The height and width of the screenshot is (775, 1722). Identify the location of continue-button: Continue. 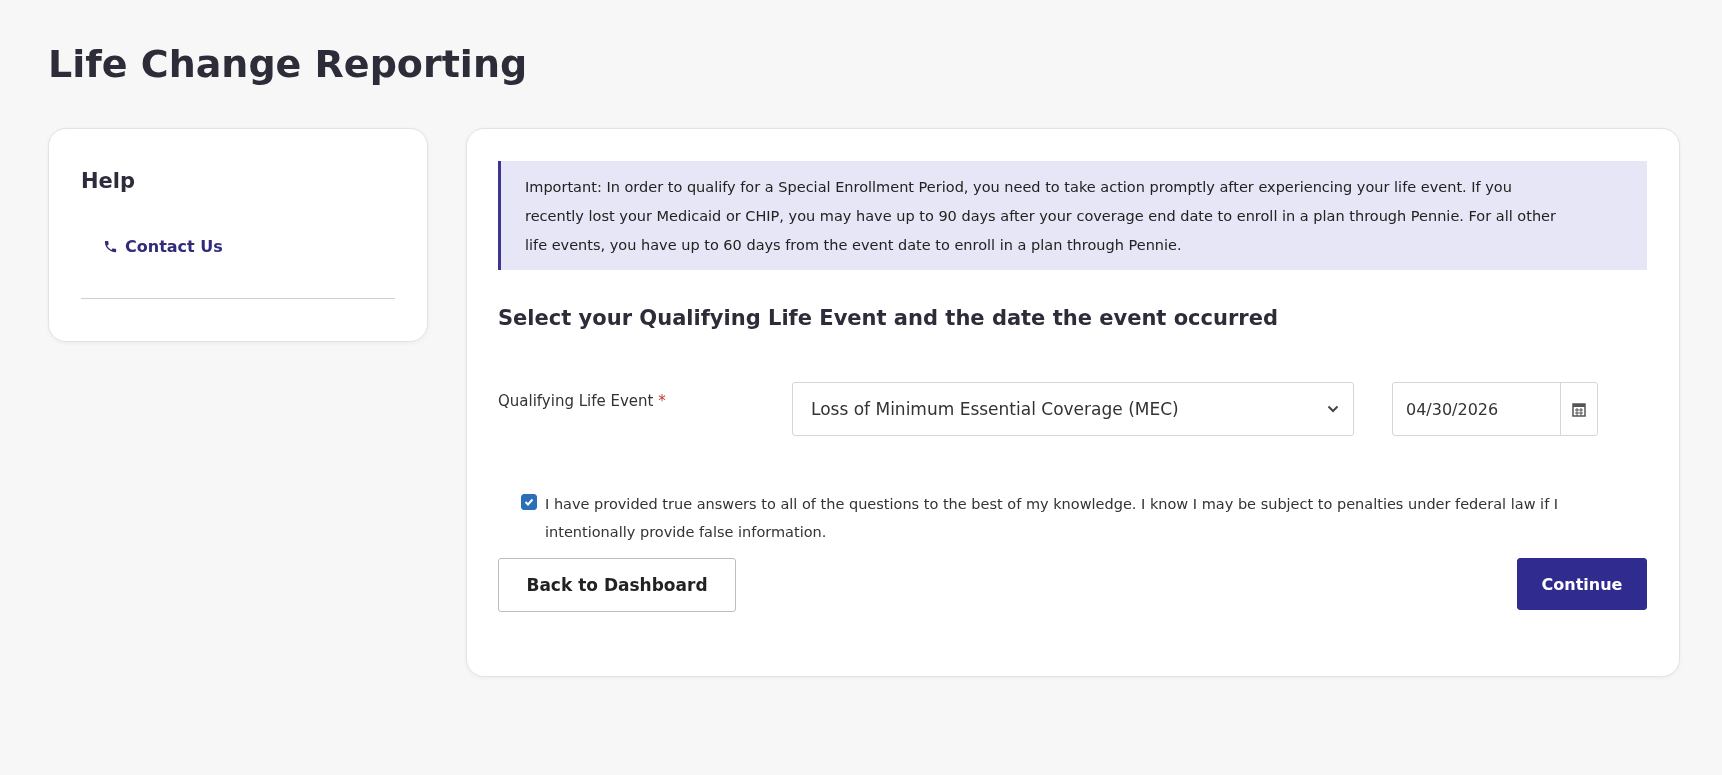
(1582, 584).